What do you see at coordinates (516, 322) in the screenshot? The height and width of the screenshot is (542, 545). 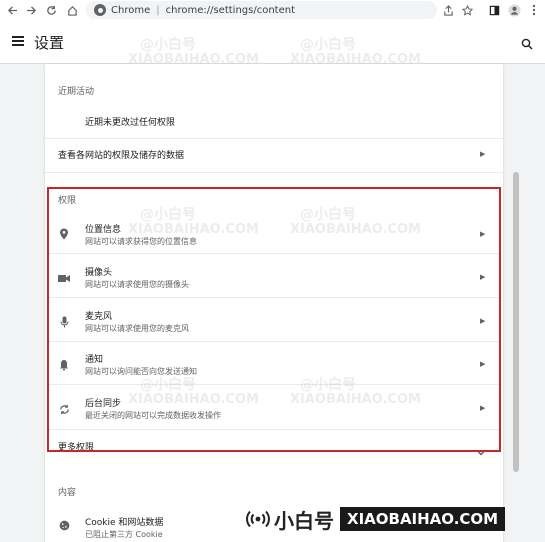 I see `scrollbar-thumb` at bounding box center [516, 322].